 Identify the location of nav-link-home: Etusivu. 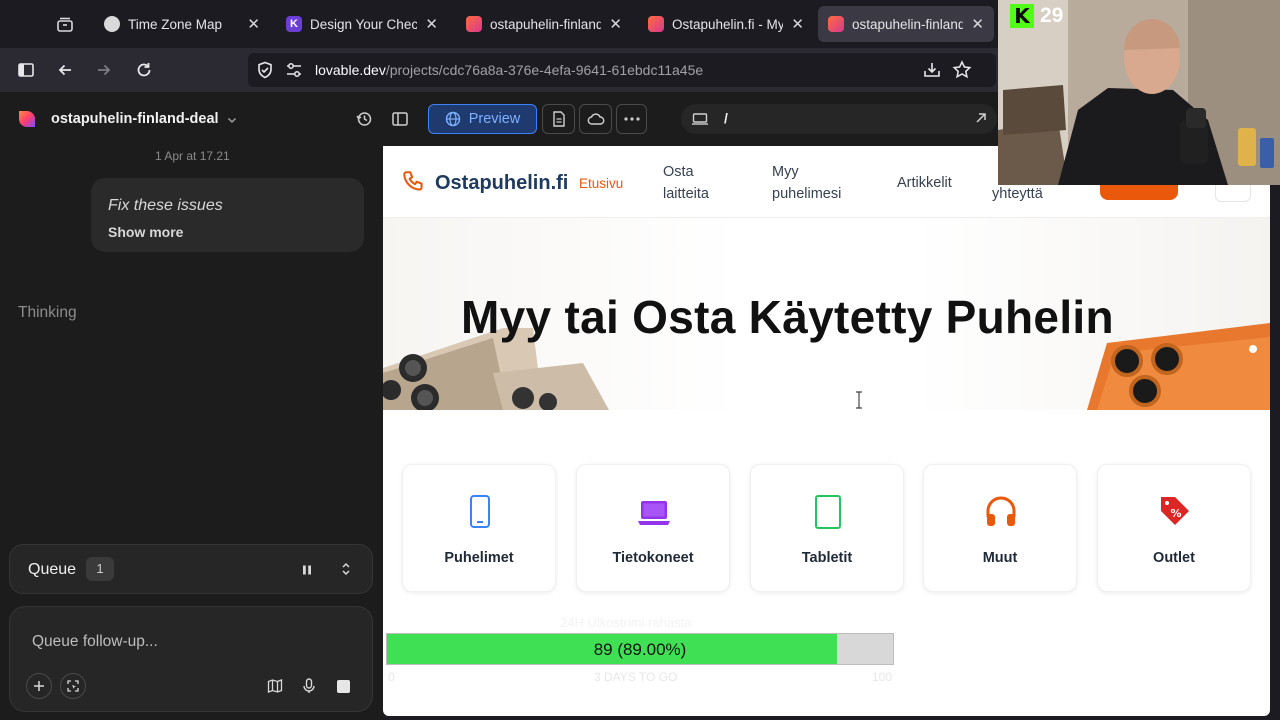
(601, 184).